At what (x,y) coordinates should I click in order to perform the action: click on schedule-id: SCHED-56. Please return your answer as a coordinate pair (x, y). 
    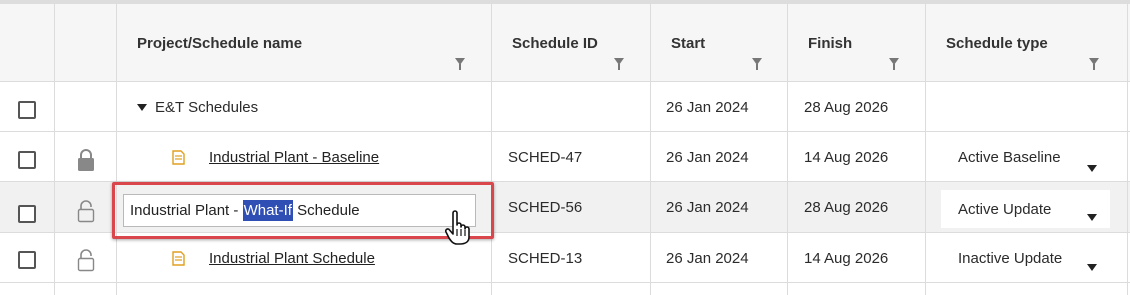
    Looking at the image, I should click on (545, 207).